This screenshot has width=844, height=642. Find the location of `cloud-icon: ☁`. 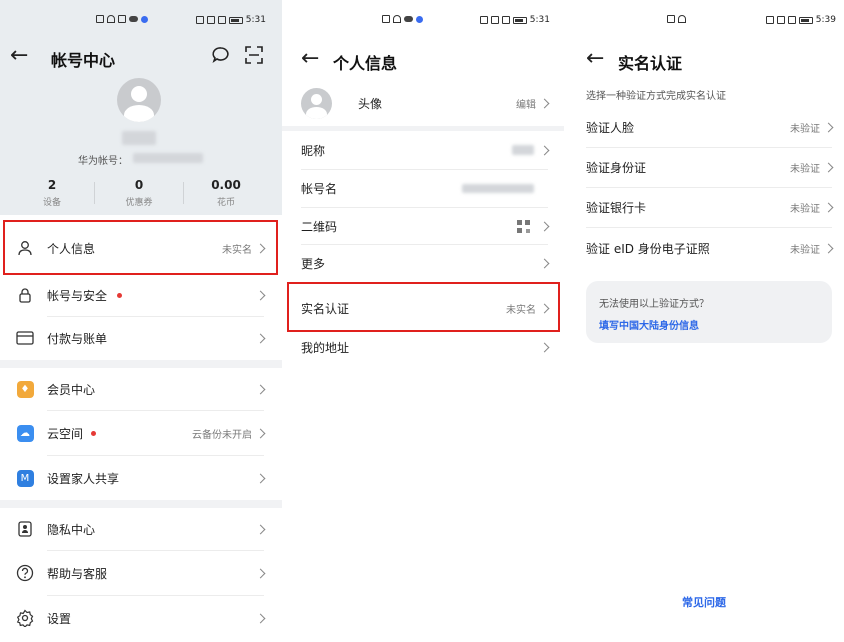

cloud-icon: ☁ is located at coordinates (25, 433).